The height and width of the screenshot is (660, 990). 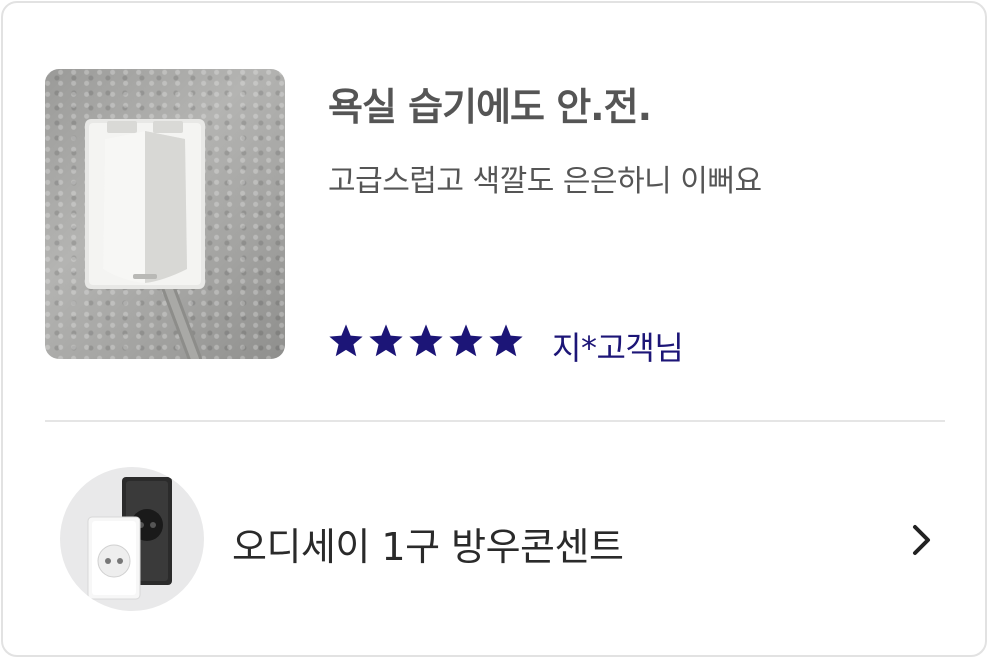 I want to click on review-title: 욕실 습기에도 안.전., so click(x=490, y=107).